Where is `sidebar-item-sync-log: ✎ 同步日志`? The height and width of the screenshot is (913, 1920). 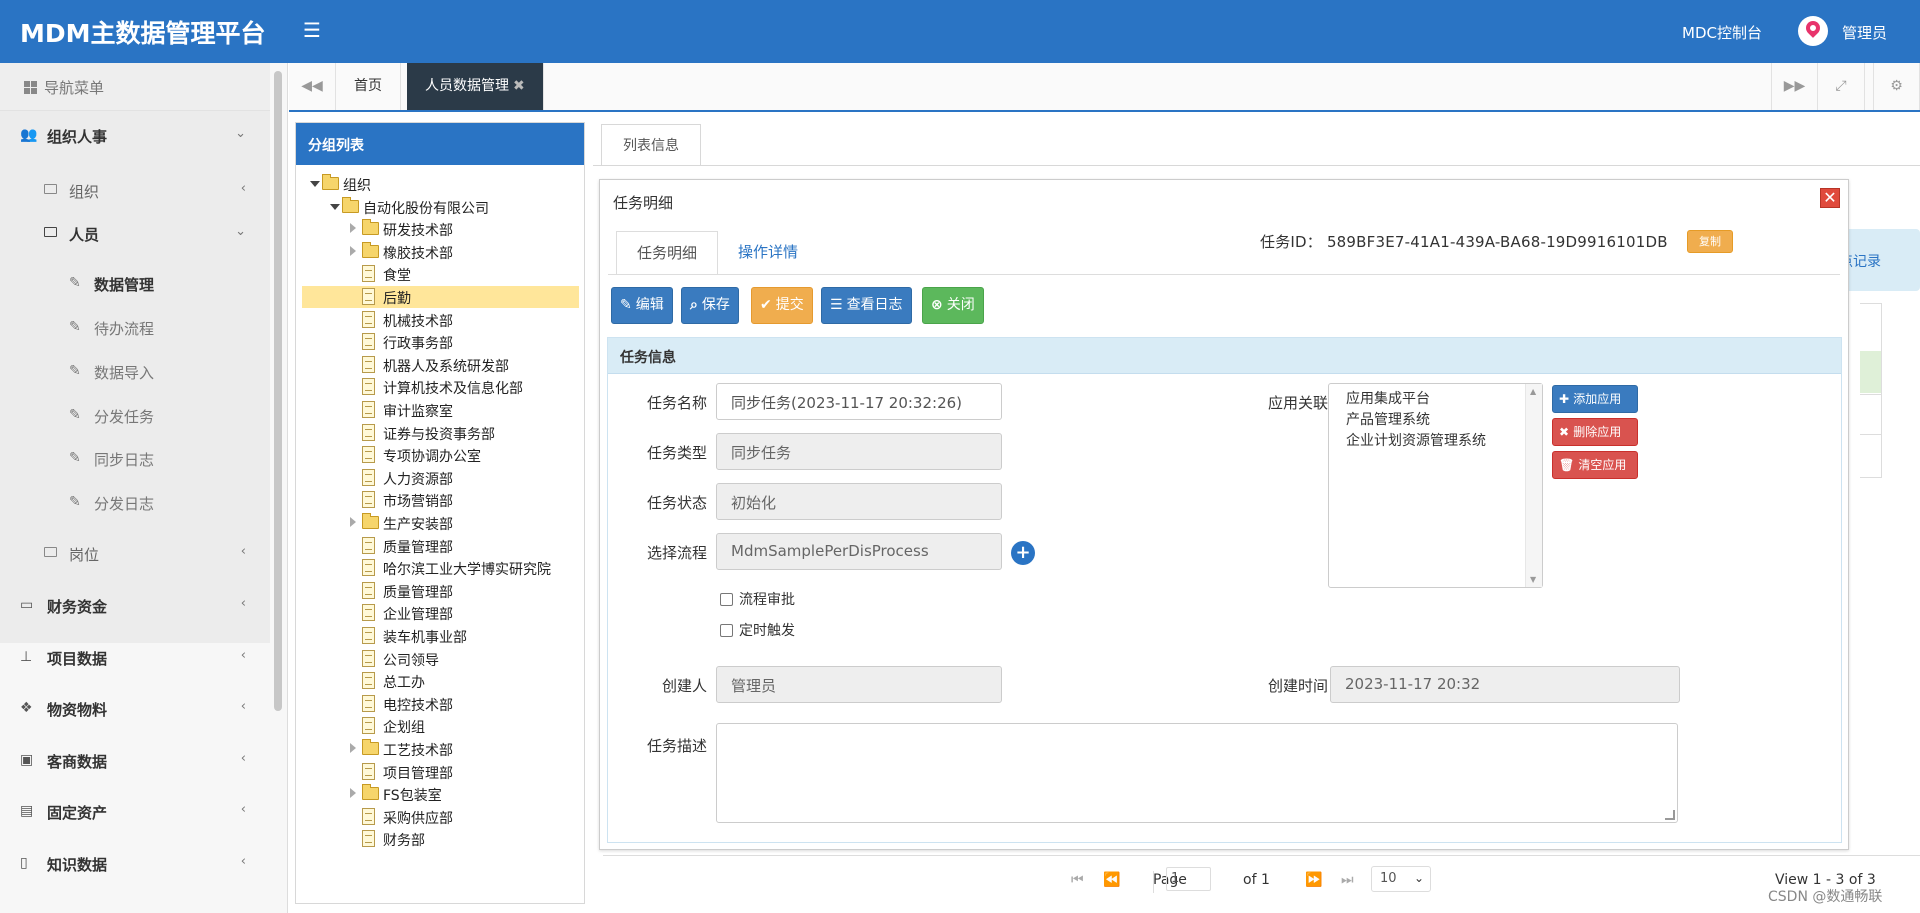 sidebar-item-sync-log: ✎ 同步日志 is located at coordinates (135, 458).